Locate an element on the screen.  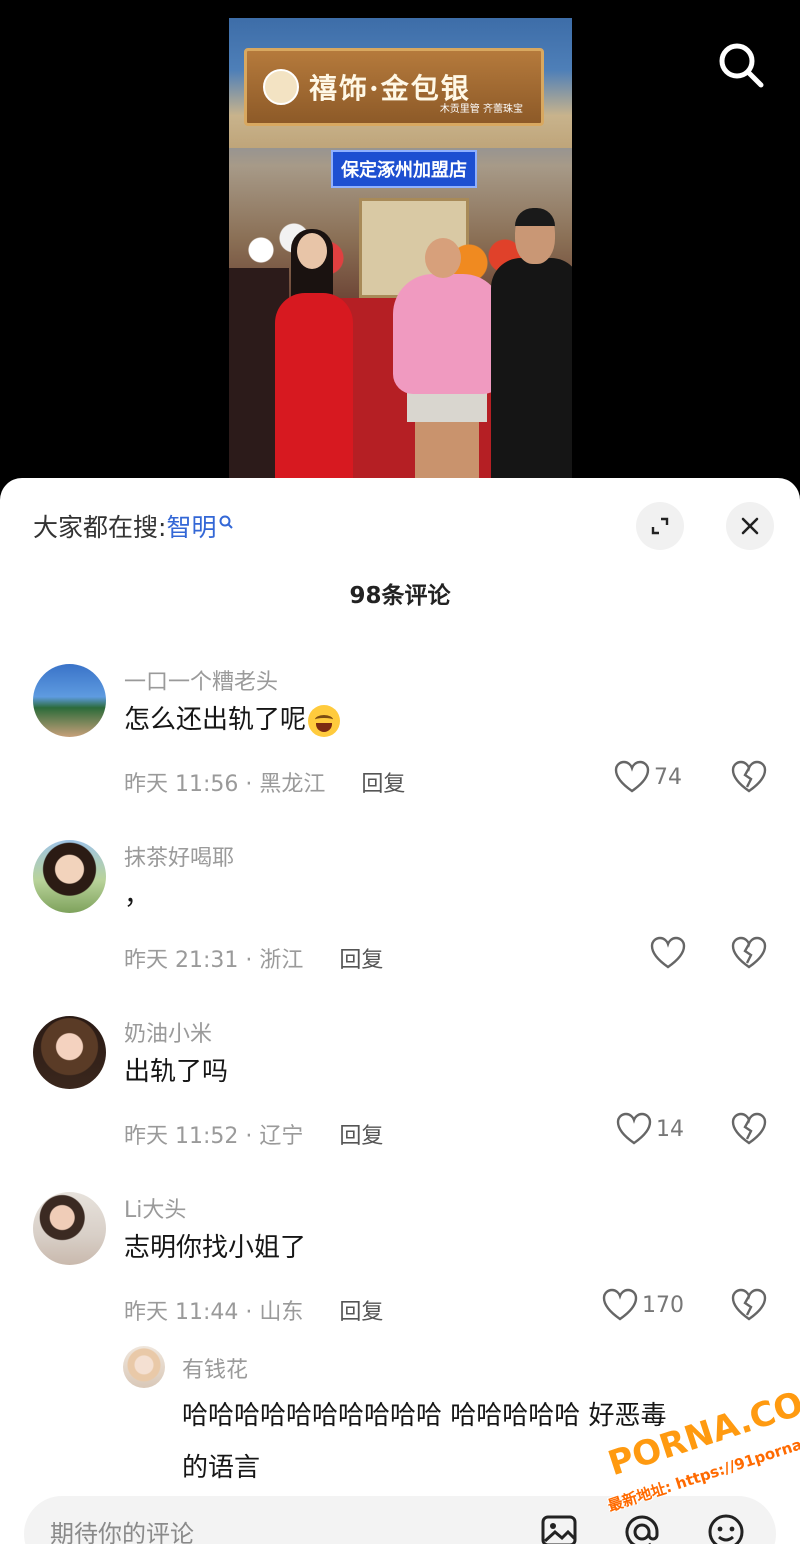
comment-author: Li大头 is located at coordinates (155, 1208).